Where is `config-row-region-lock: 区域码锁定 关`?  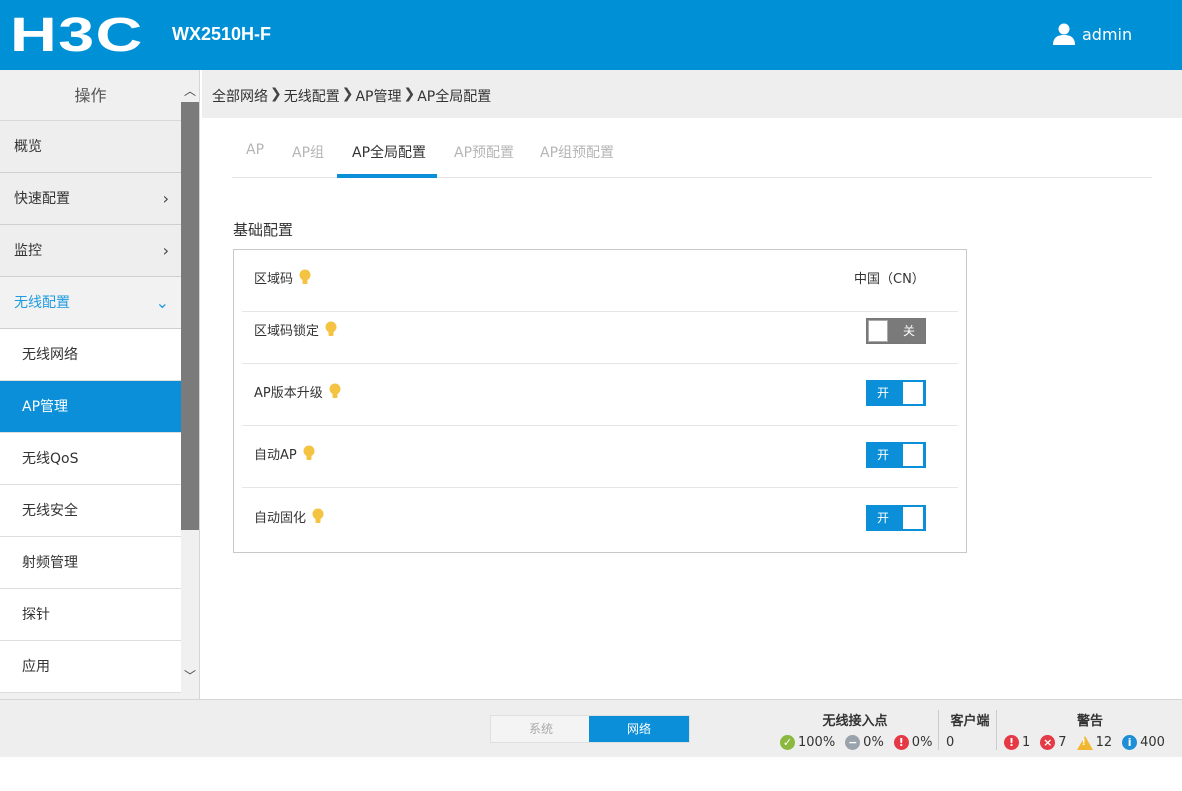 config-row-region-lock: 区域码锁定 关 is located at coordinates (600, 333).